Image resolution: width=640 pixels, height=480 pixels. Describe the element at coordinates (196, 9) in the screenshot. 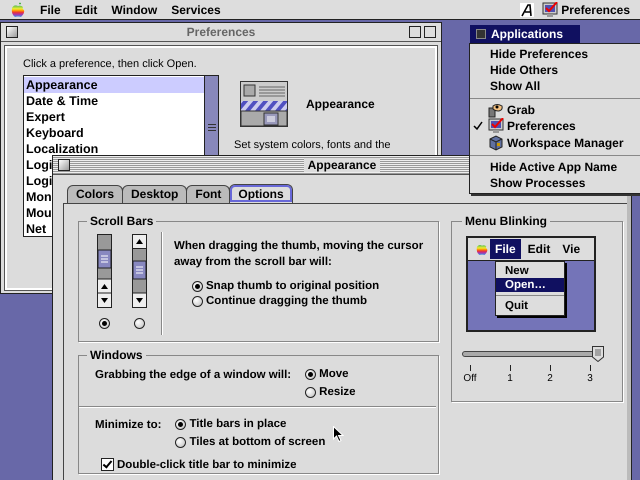

I see `menu-bar-item: Services` at that location.